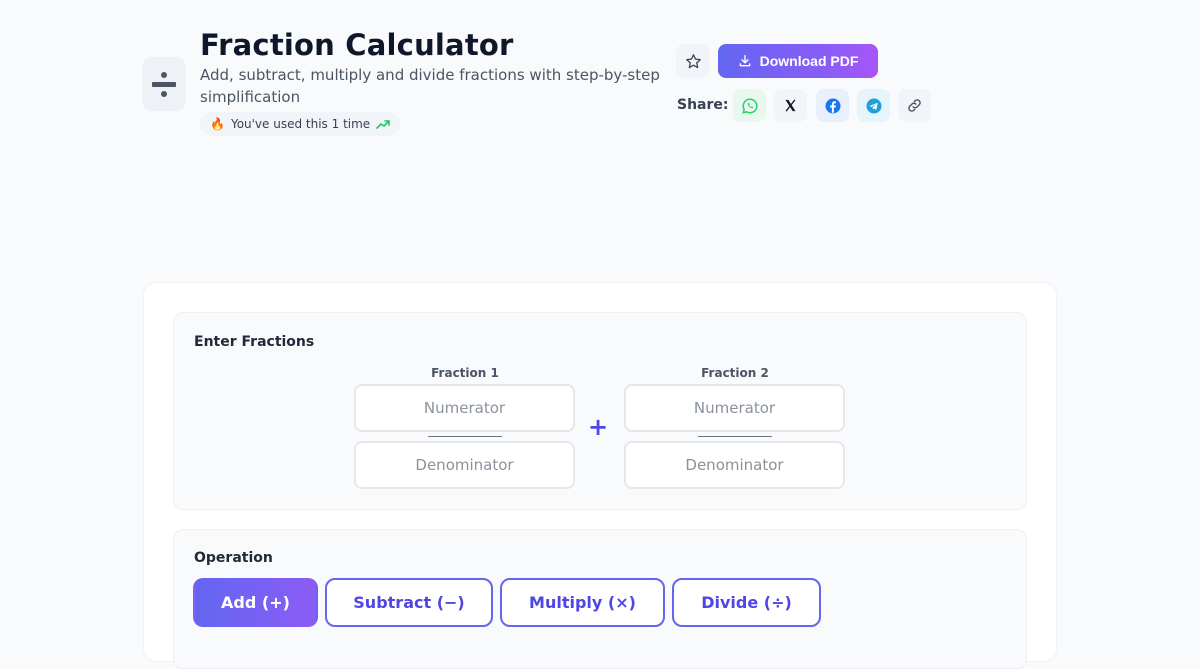 The width and height of the screenshot is (1200, 669). Describe the element at coordinates (164, 84) in the screenshot. I see `divide-icon` at that location.